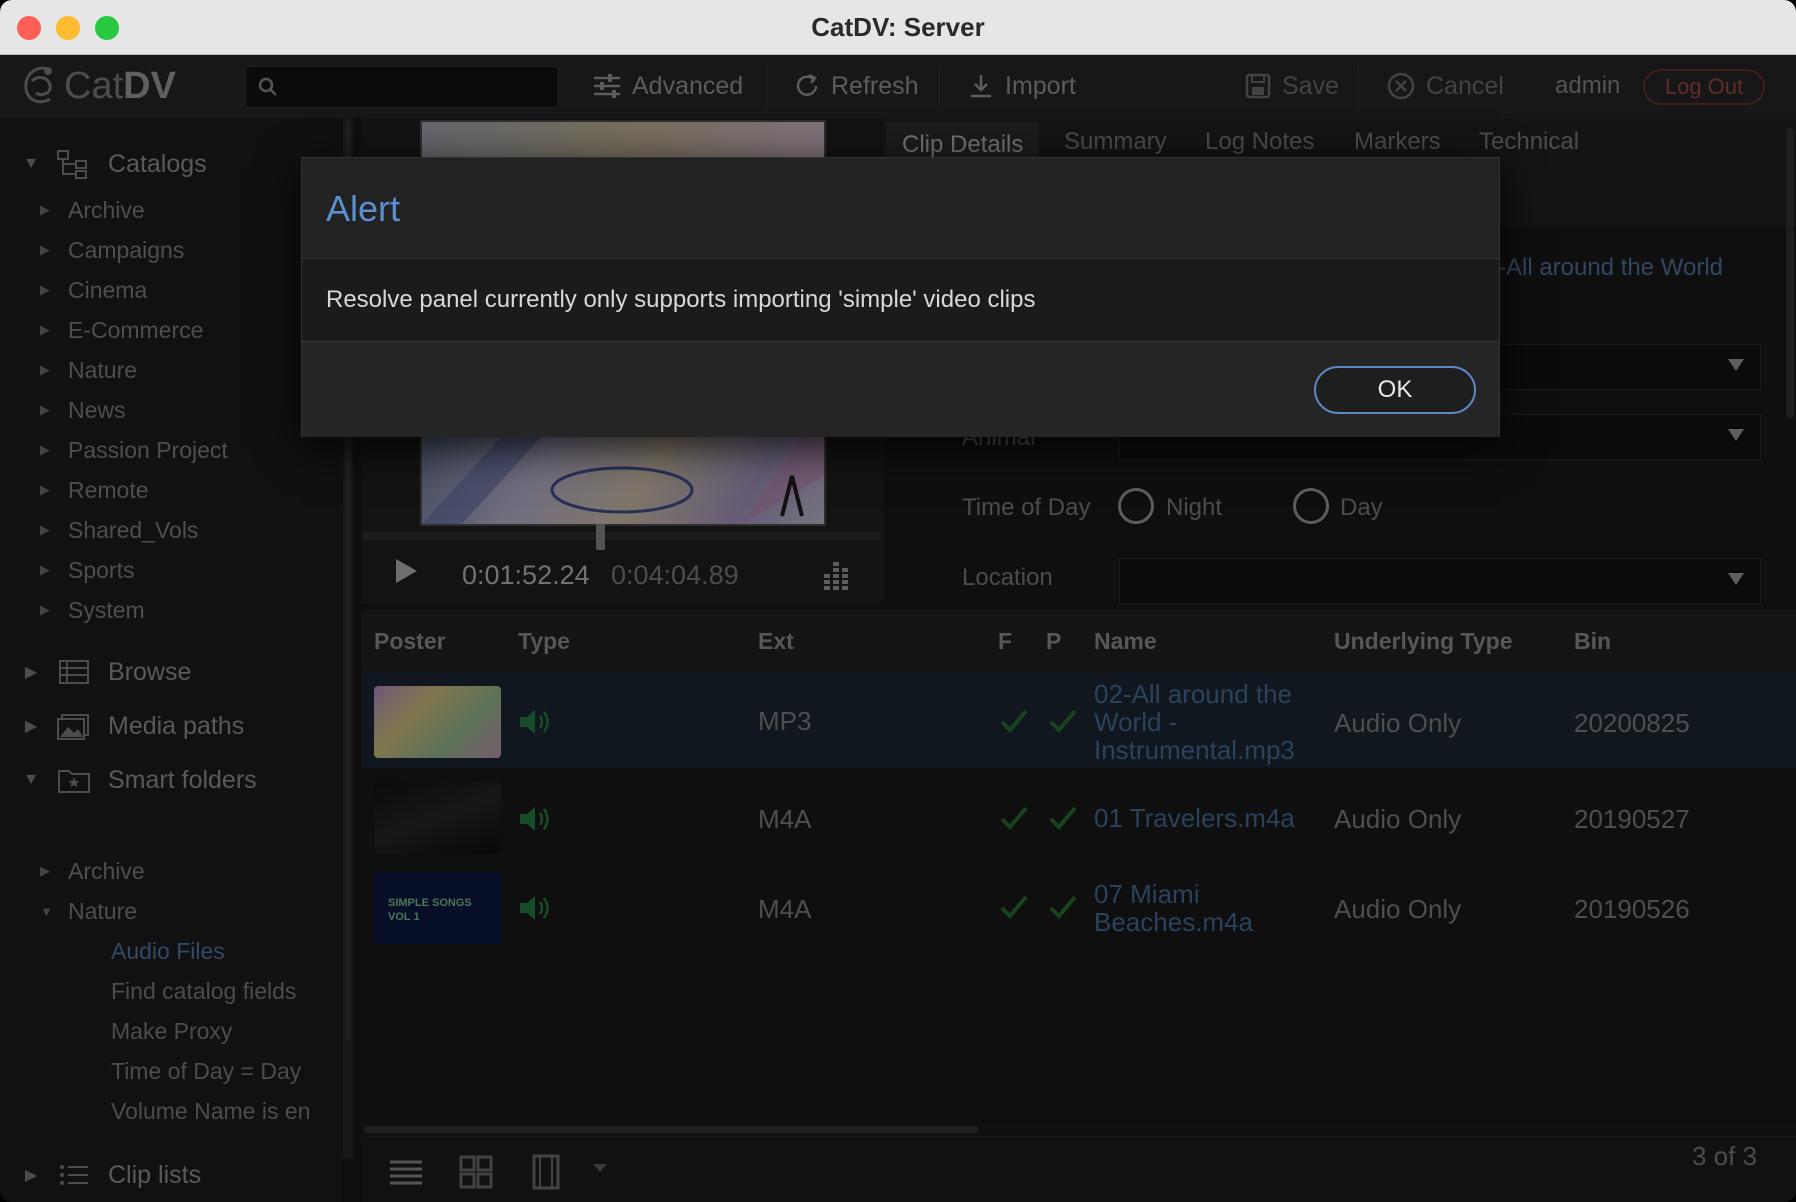 This screenshot has height=1202, width=1796. Describe the element at coordinates (363, 208) in the screenshot. I see `dialog-title: Alert` at that location.